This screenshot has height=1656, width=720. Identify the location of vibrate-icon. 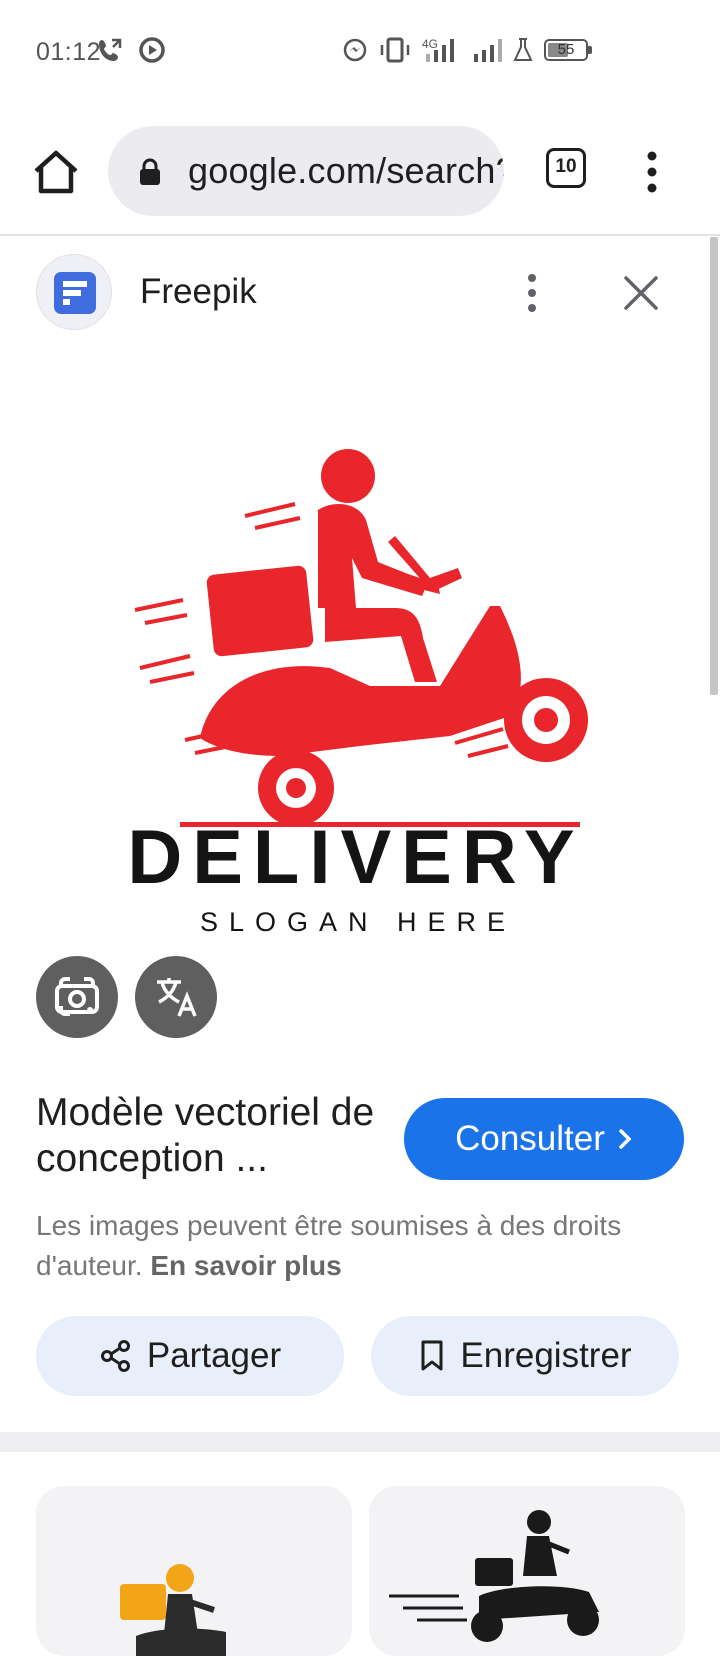
(395, 50).